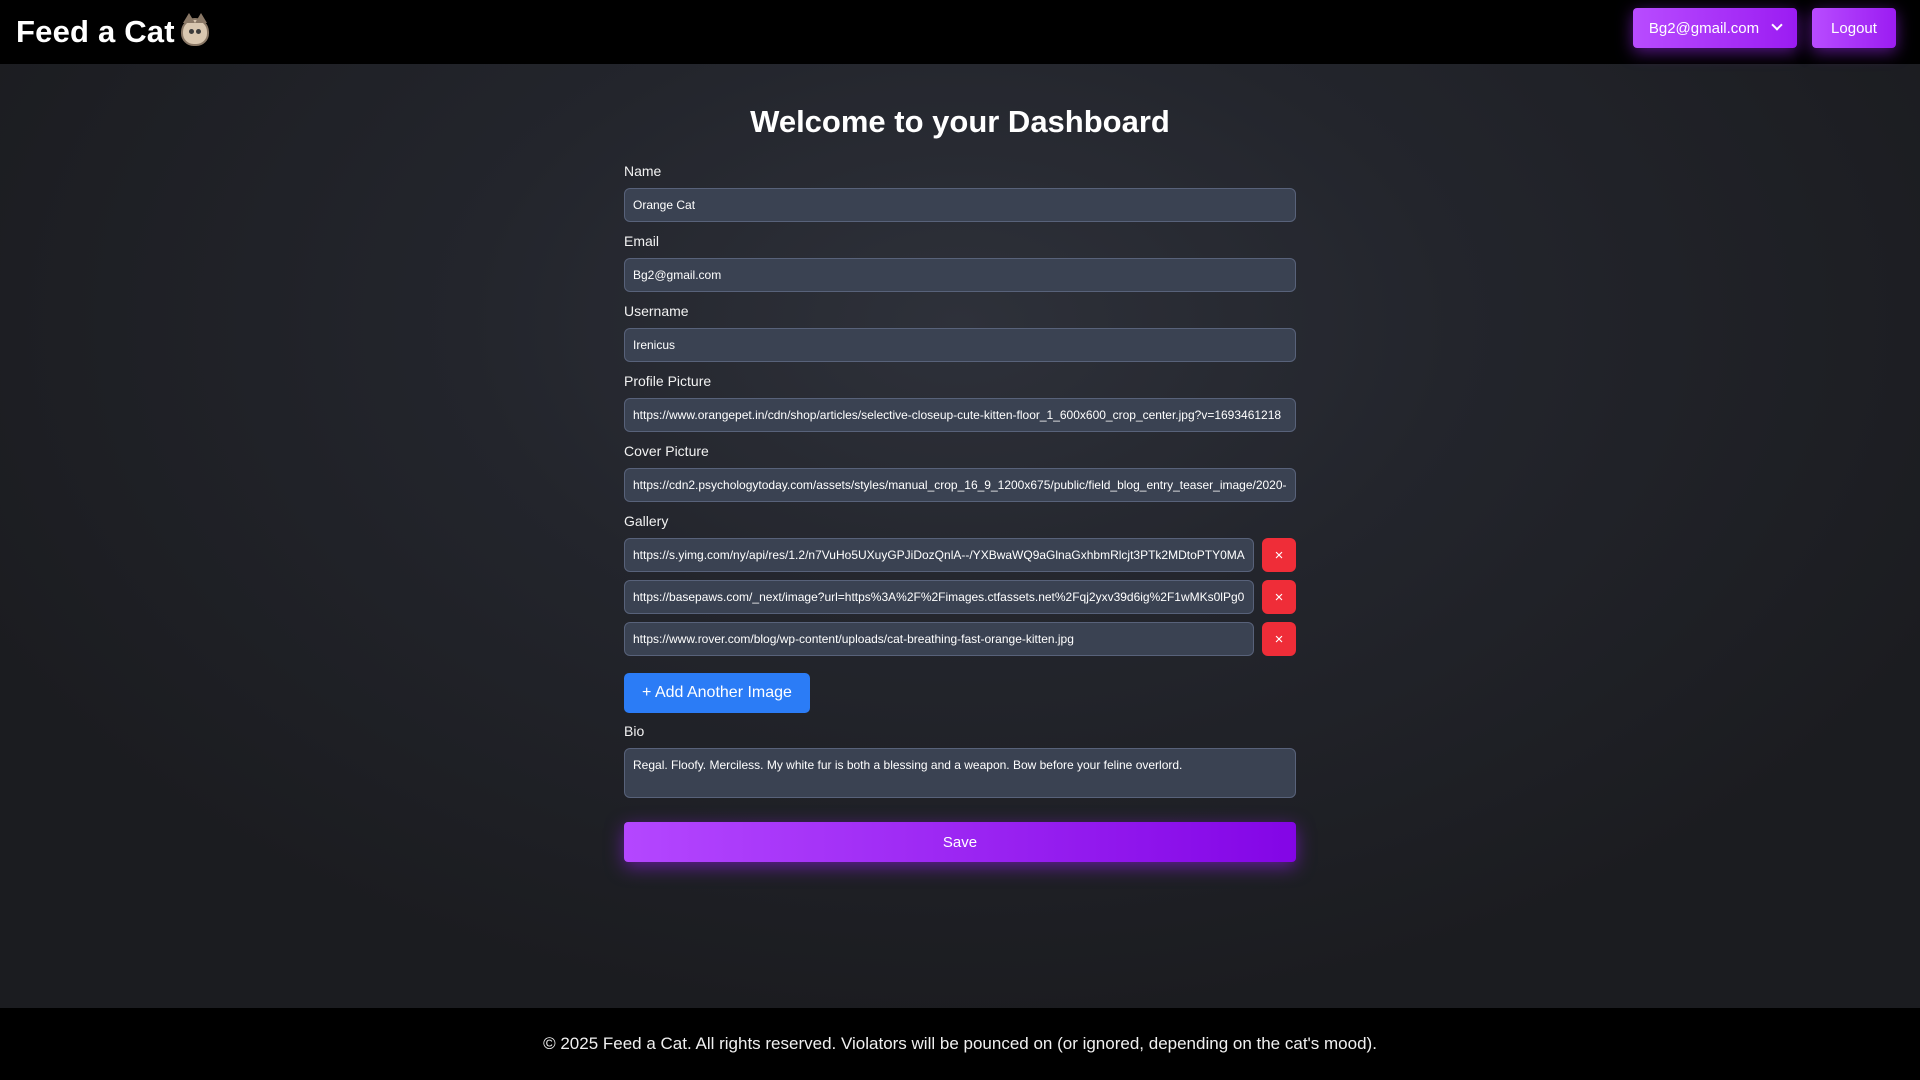 This screenshot has width=1920, height=1080. I want to click on name-field, so click(960, 205).